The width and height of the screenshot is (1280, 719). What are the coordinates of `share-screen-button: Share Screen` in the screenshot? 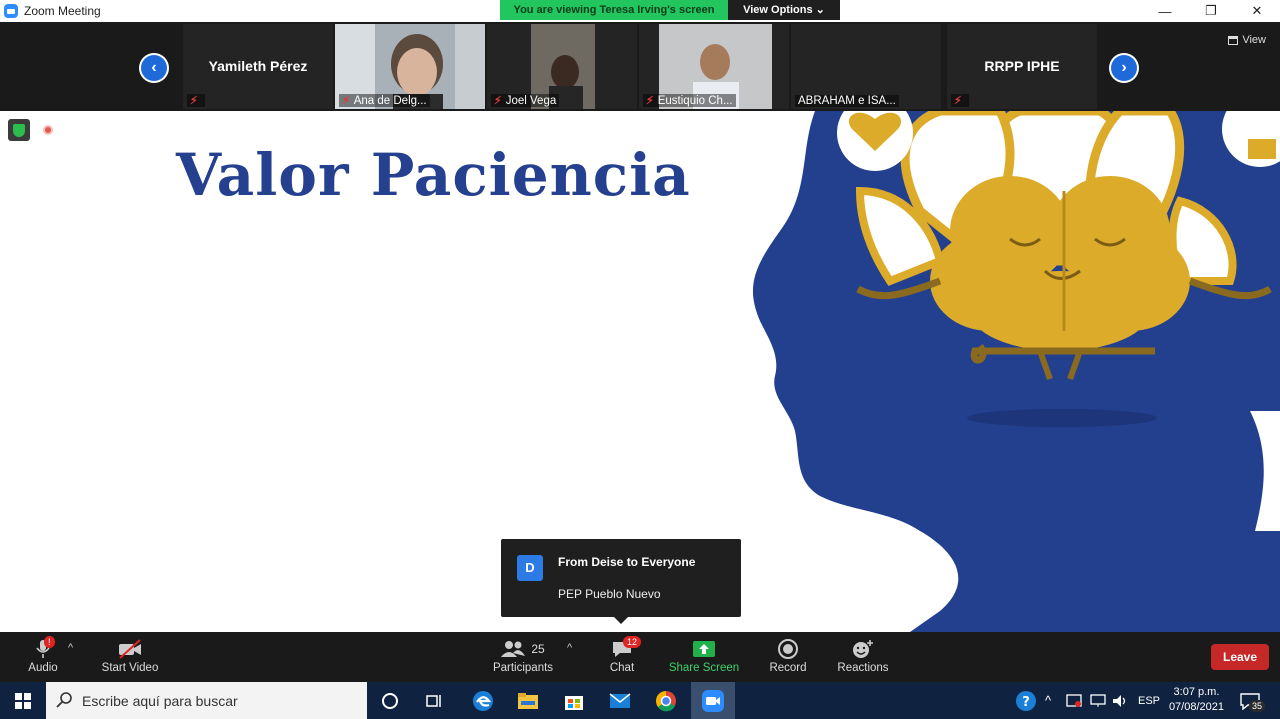 It's located at (704, 655).